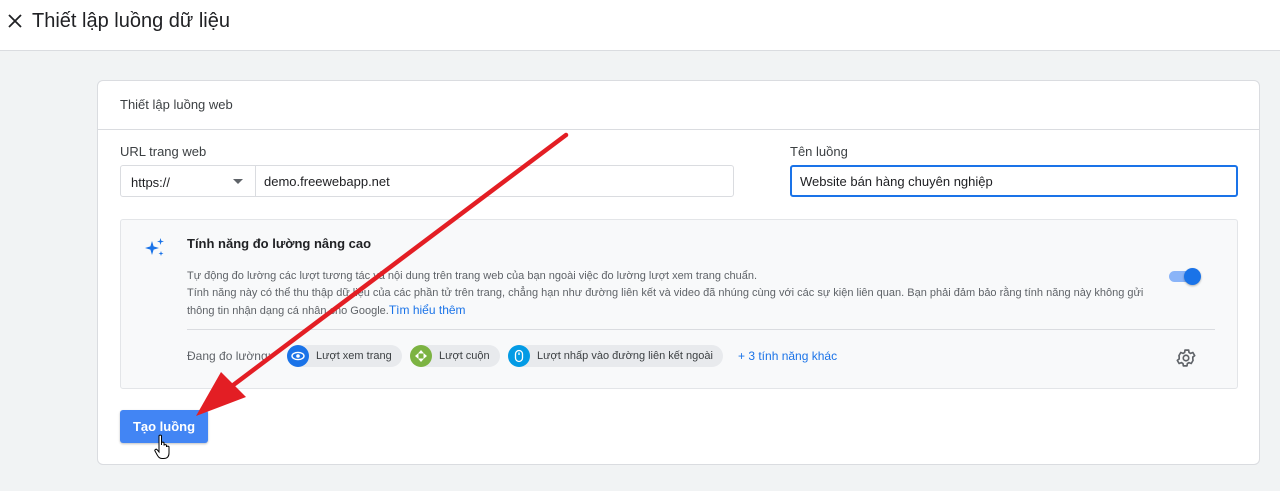 This screenshot has width=1280, height=491. I want to click on enhanced-measurement-toggle, so click(1184, 276).